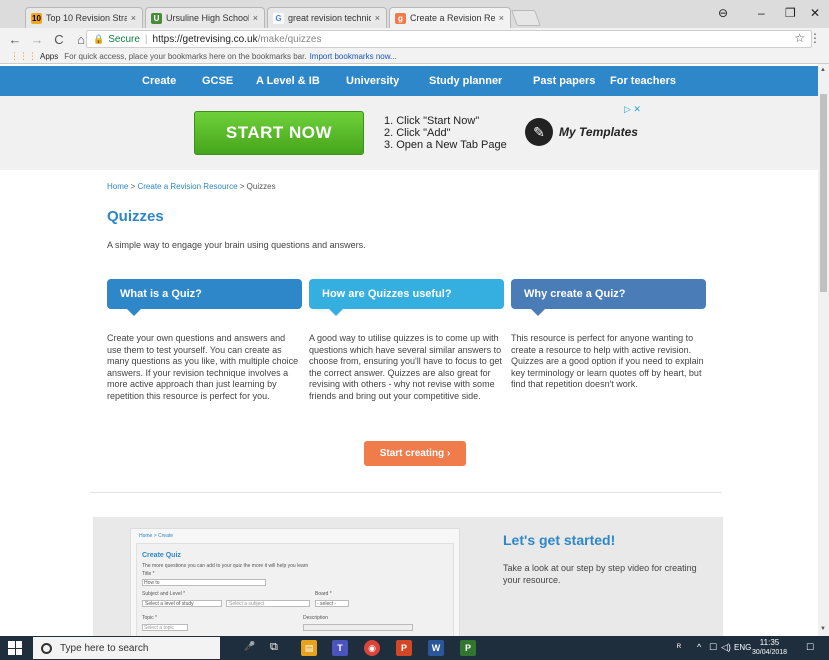 The image size is (829, 660). I want to click on nav-university: University, so click(372, 81).